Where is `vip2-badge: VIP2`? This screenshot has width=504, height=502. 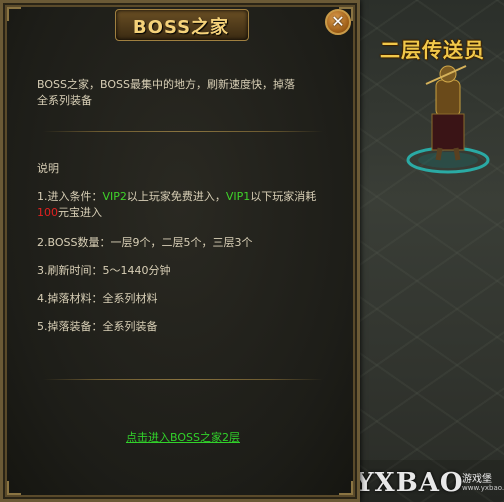
vip2-badge: VIP2 is located at coordinates (114, 196).